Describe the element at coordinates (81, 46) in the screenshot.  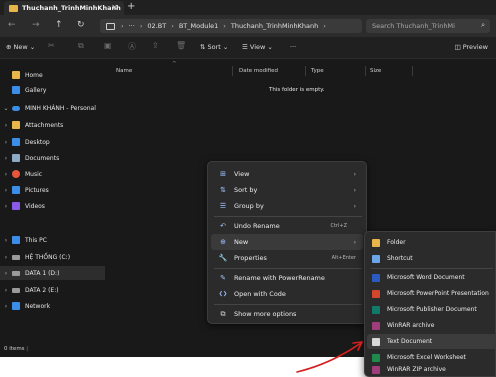
I see `copy-icon: ⧉` at that location.